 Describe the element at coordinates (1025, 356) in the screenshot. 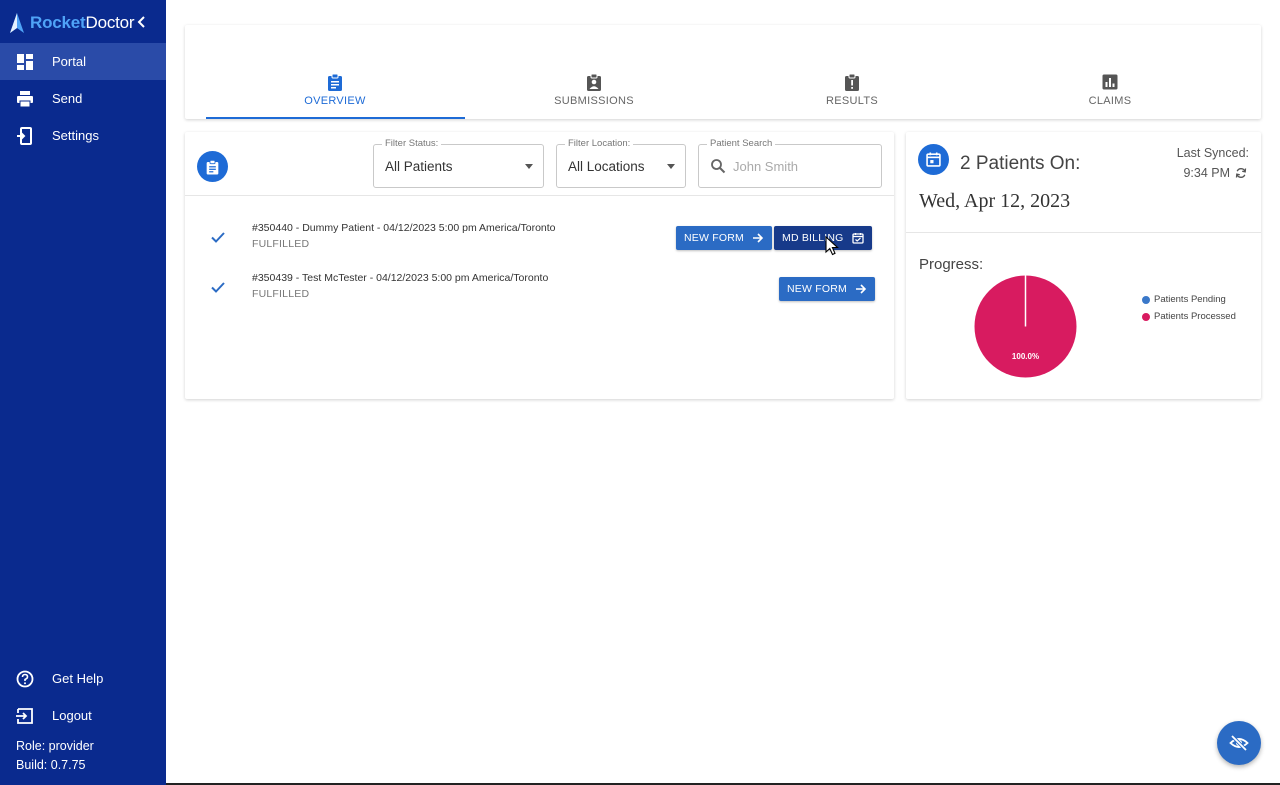

I see `pie-slice-label: 100.0%` at that location.